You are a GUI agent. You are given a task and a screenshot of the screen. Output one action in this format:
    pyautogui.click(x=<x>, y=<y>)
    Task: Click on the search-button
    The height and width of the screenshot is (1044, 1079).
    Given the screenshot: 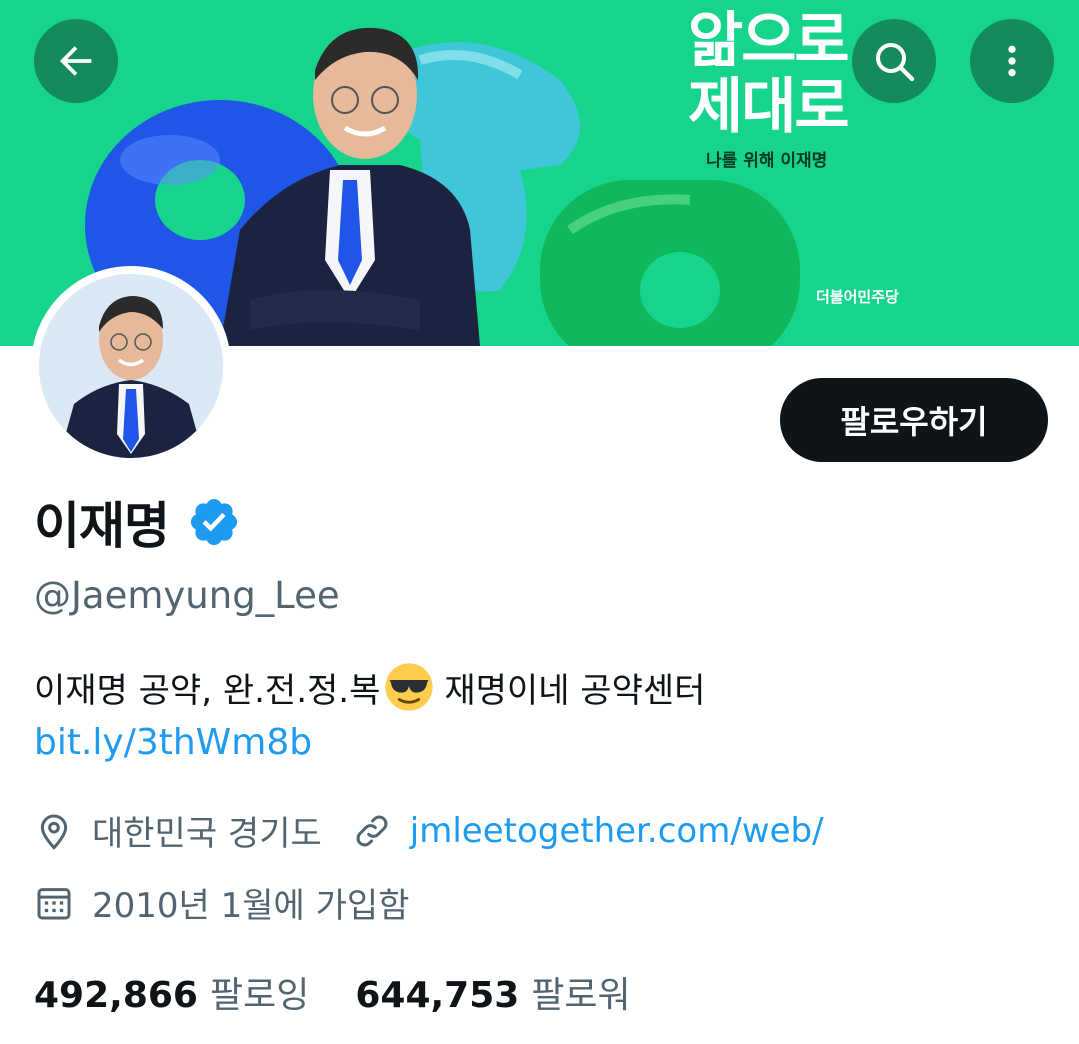 What is the action you would take?
    pyautogui.click(x=894, y=61)
    